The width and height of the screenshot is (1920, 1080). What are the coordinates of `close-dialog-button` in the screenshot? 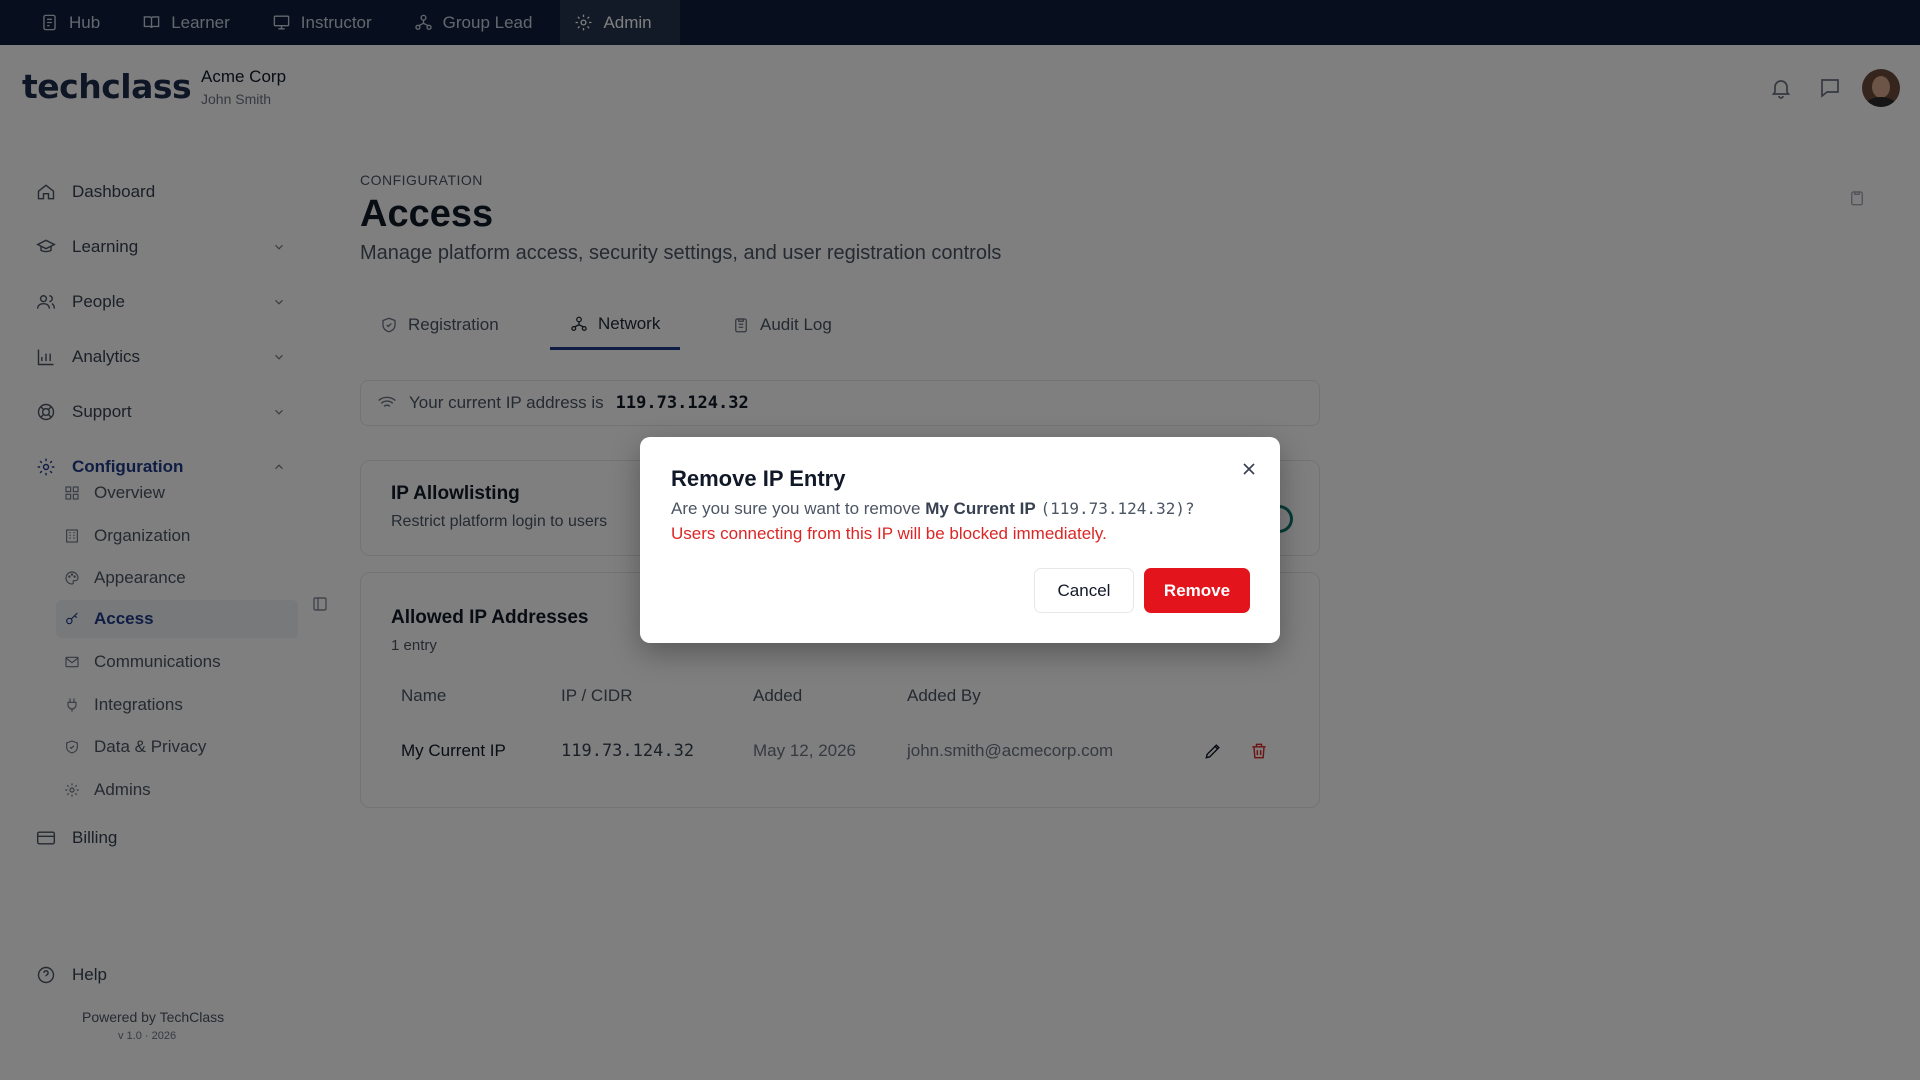 It's located at (1251, 471).